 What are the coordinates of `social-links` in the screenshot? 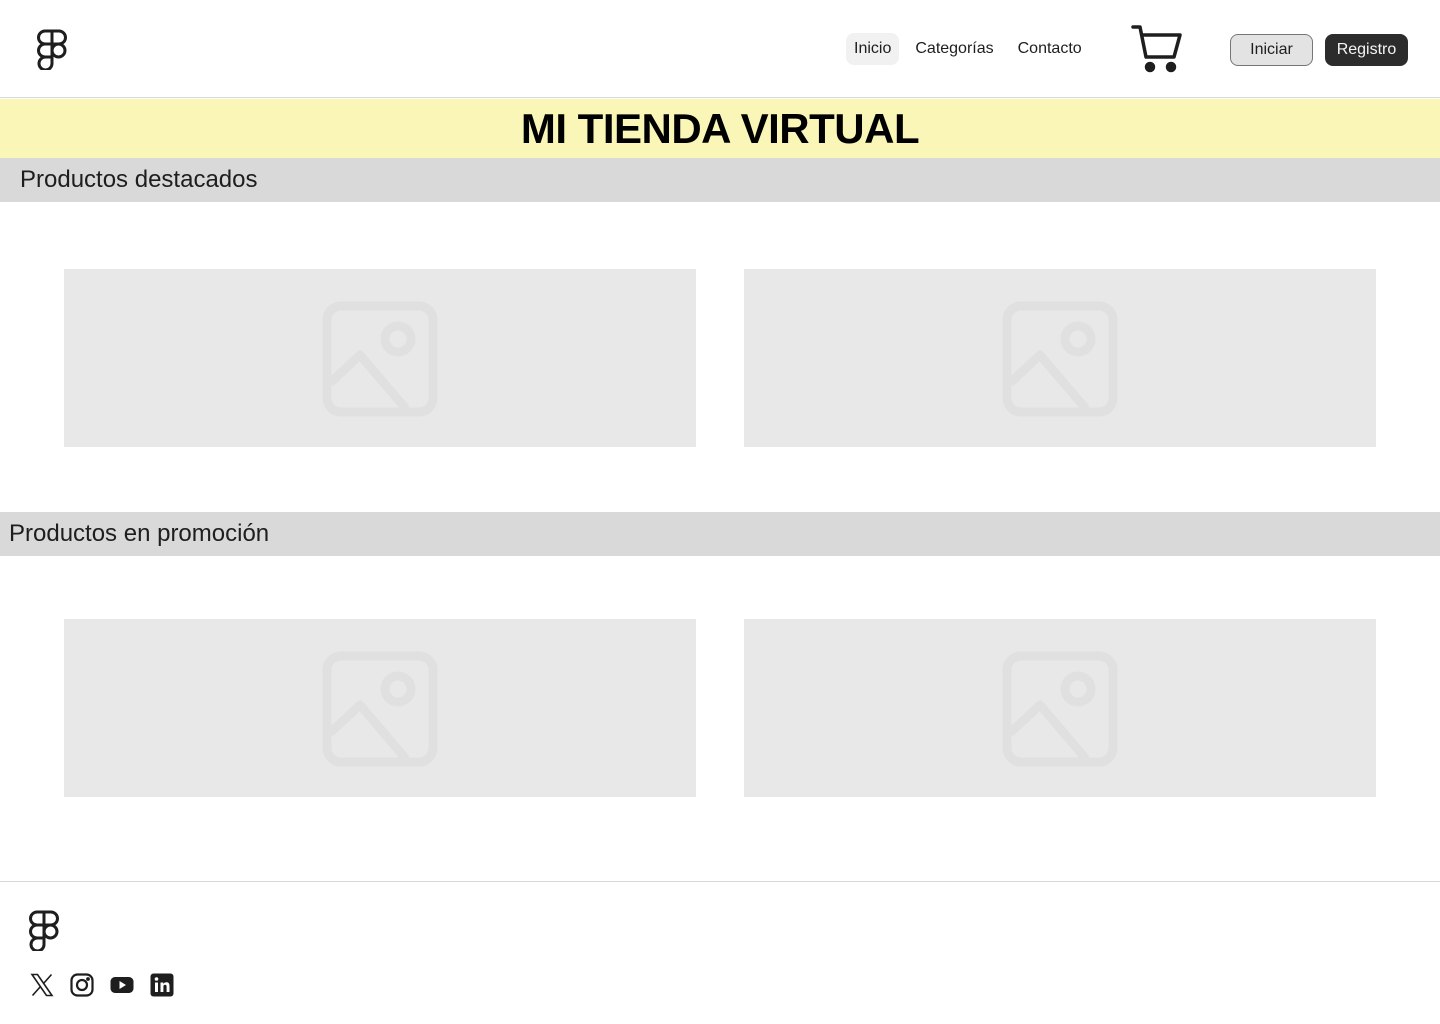 It's located at (102, 985).